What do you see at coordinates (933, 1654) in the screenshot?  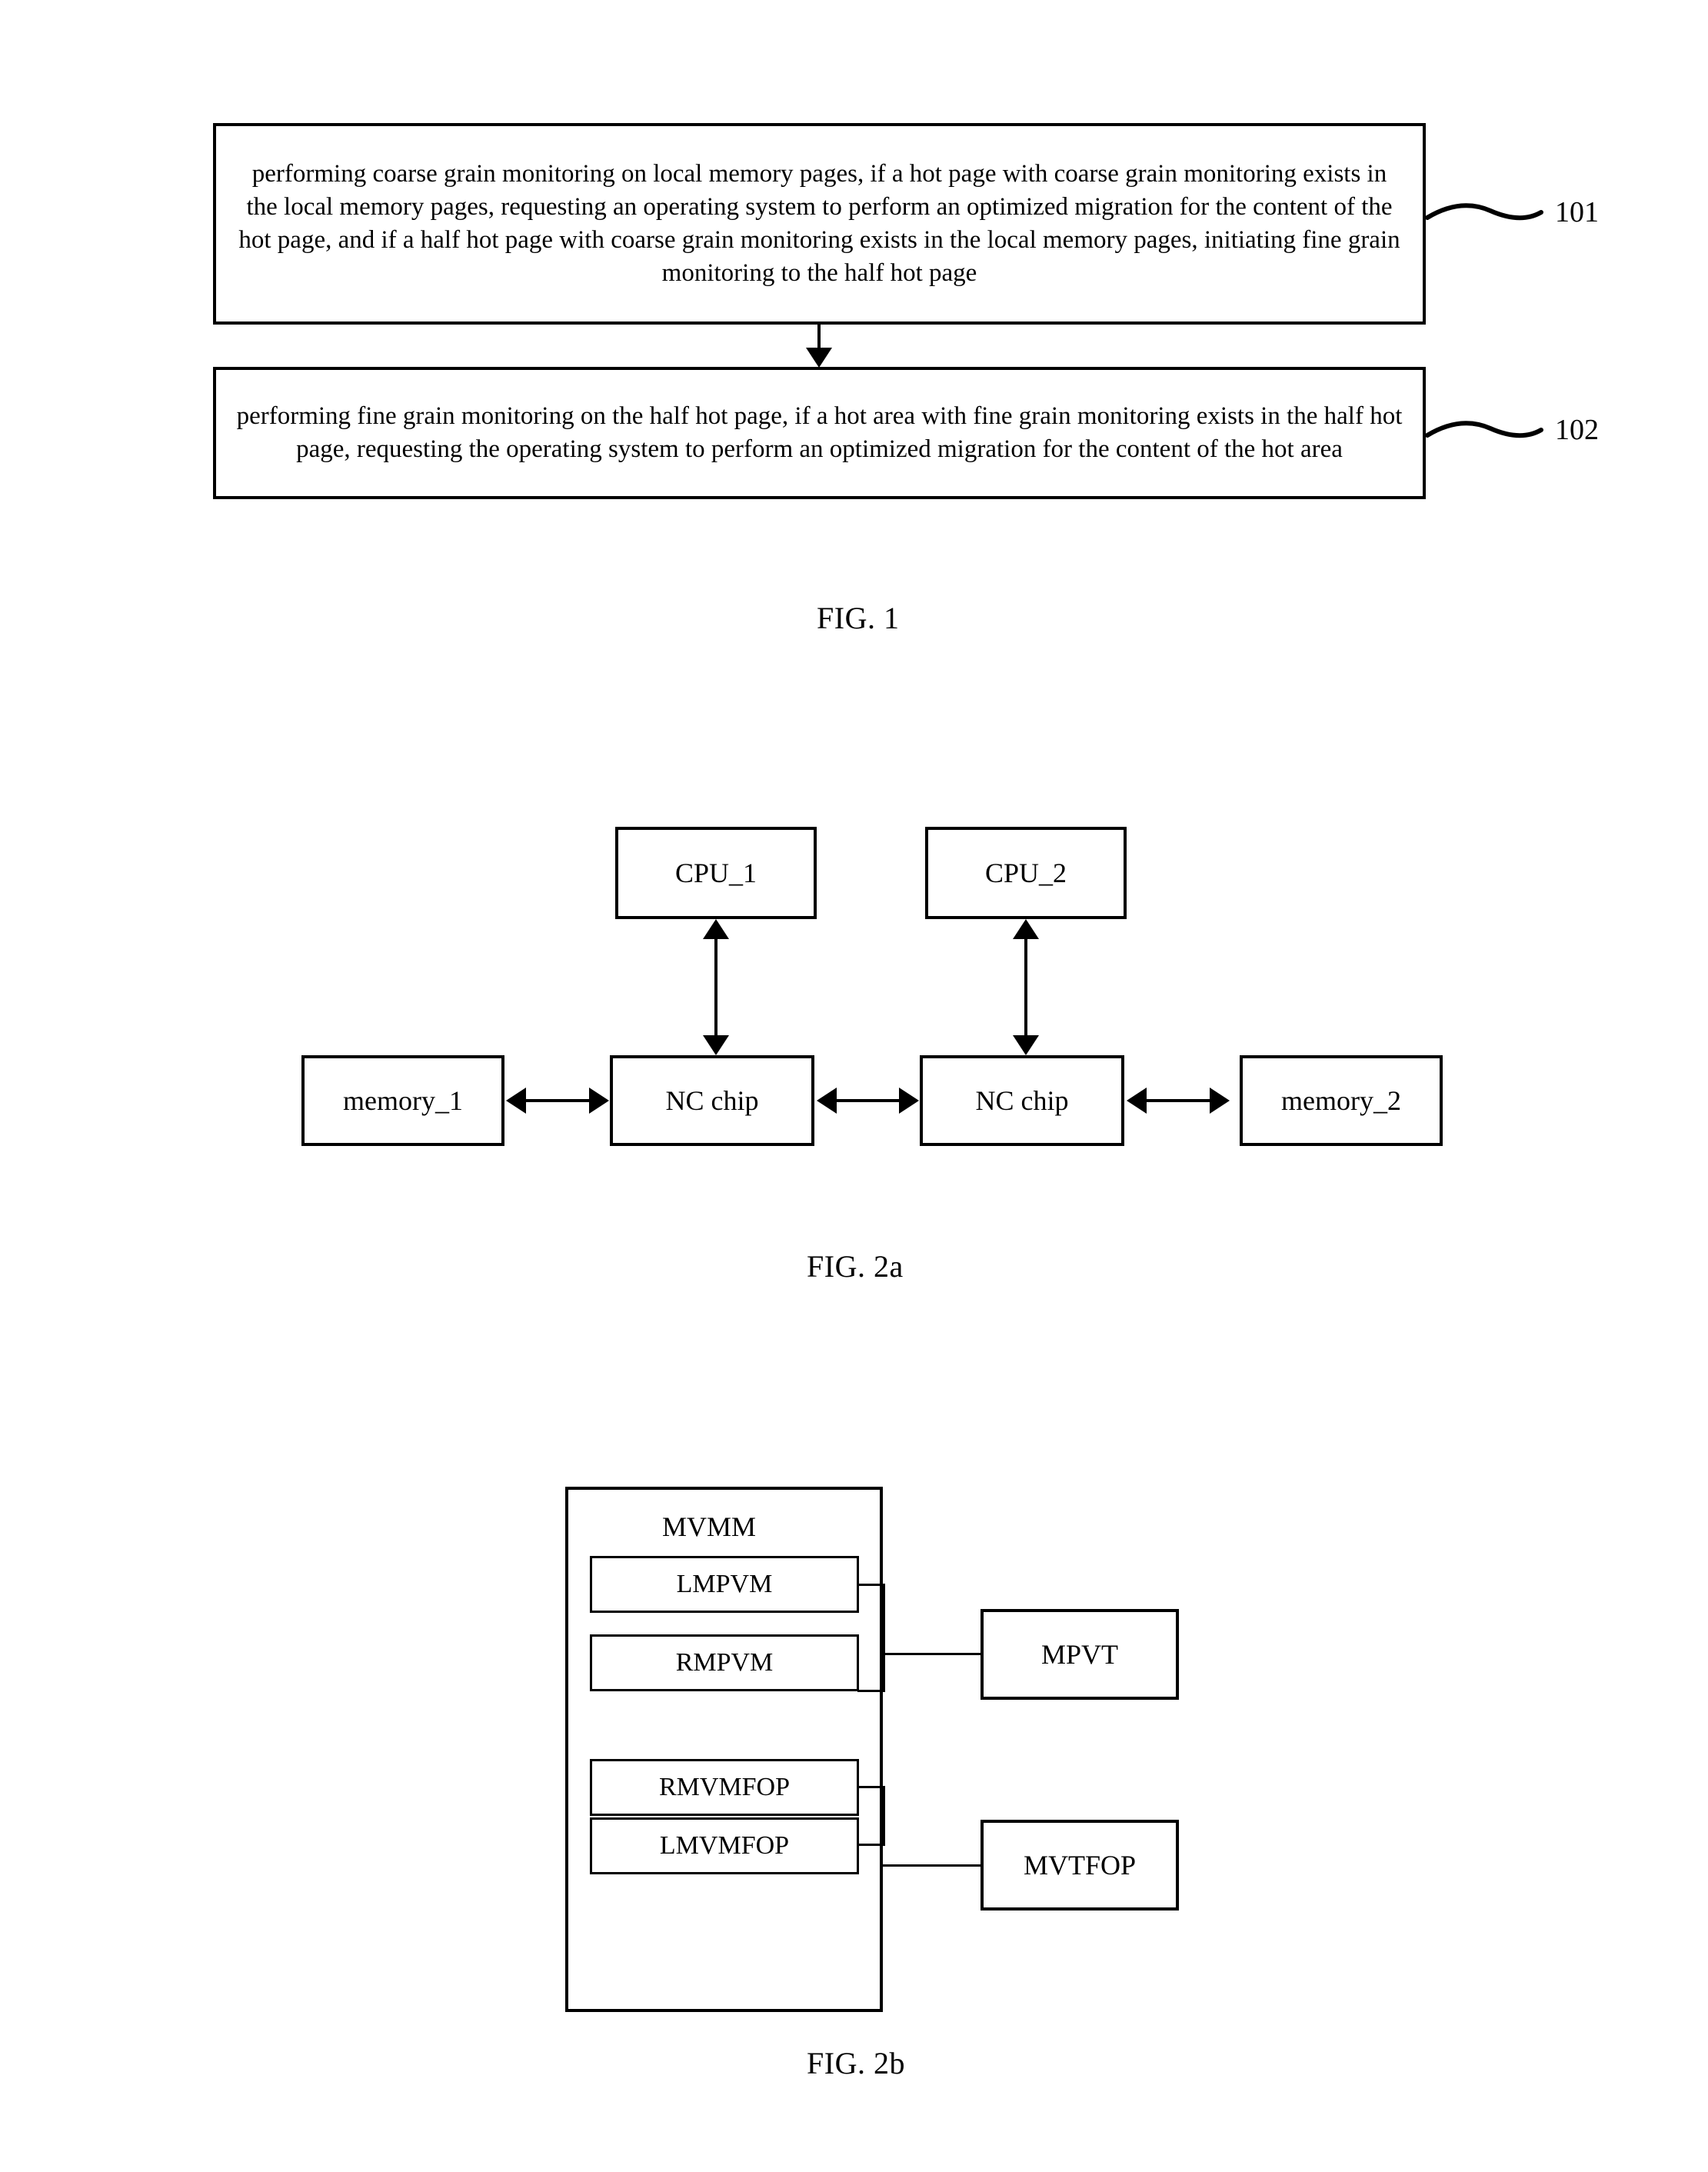 I see `bracket-top-to-mpvt-line` at bounding box center [933, 1654].